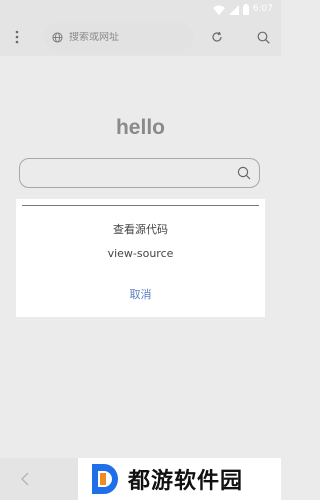 The image size is (320, 500). I want to click on reload-icon, so click(217, 37).